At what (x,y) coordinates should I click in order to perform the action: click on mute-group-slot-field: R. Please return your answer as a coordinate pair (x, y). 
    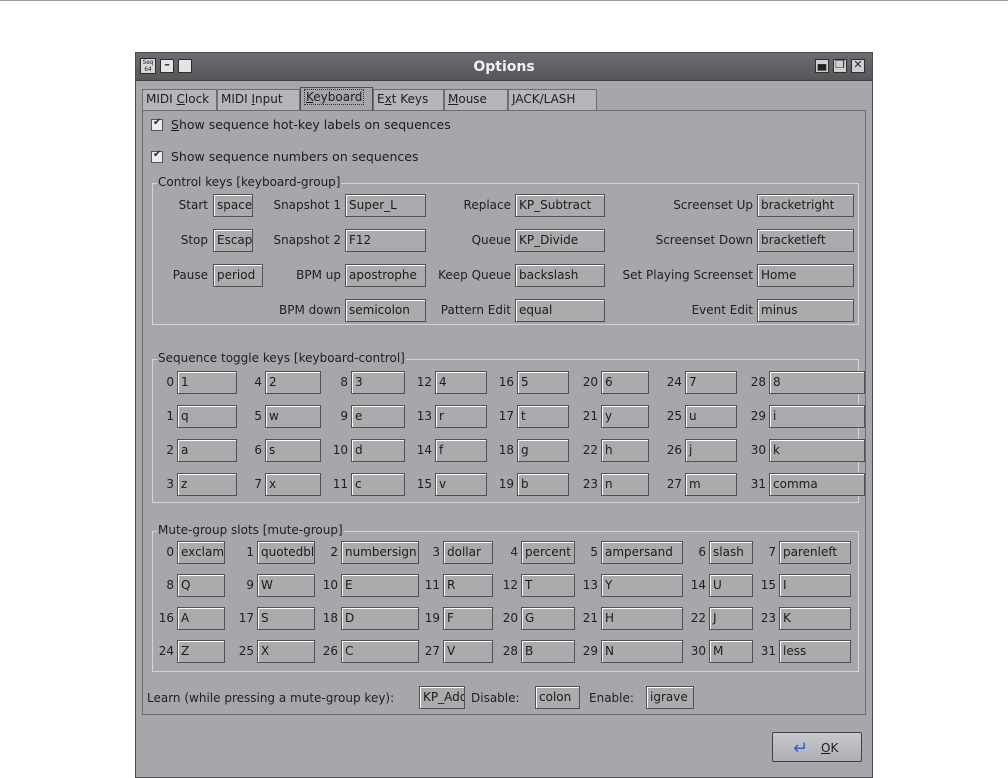
    Looking at the image, I should click on (468, 585).